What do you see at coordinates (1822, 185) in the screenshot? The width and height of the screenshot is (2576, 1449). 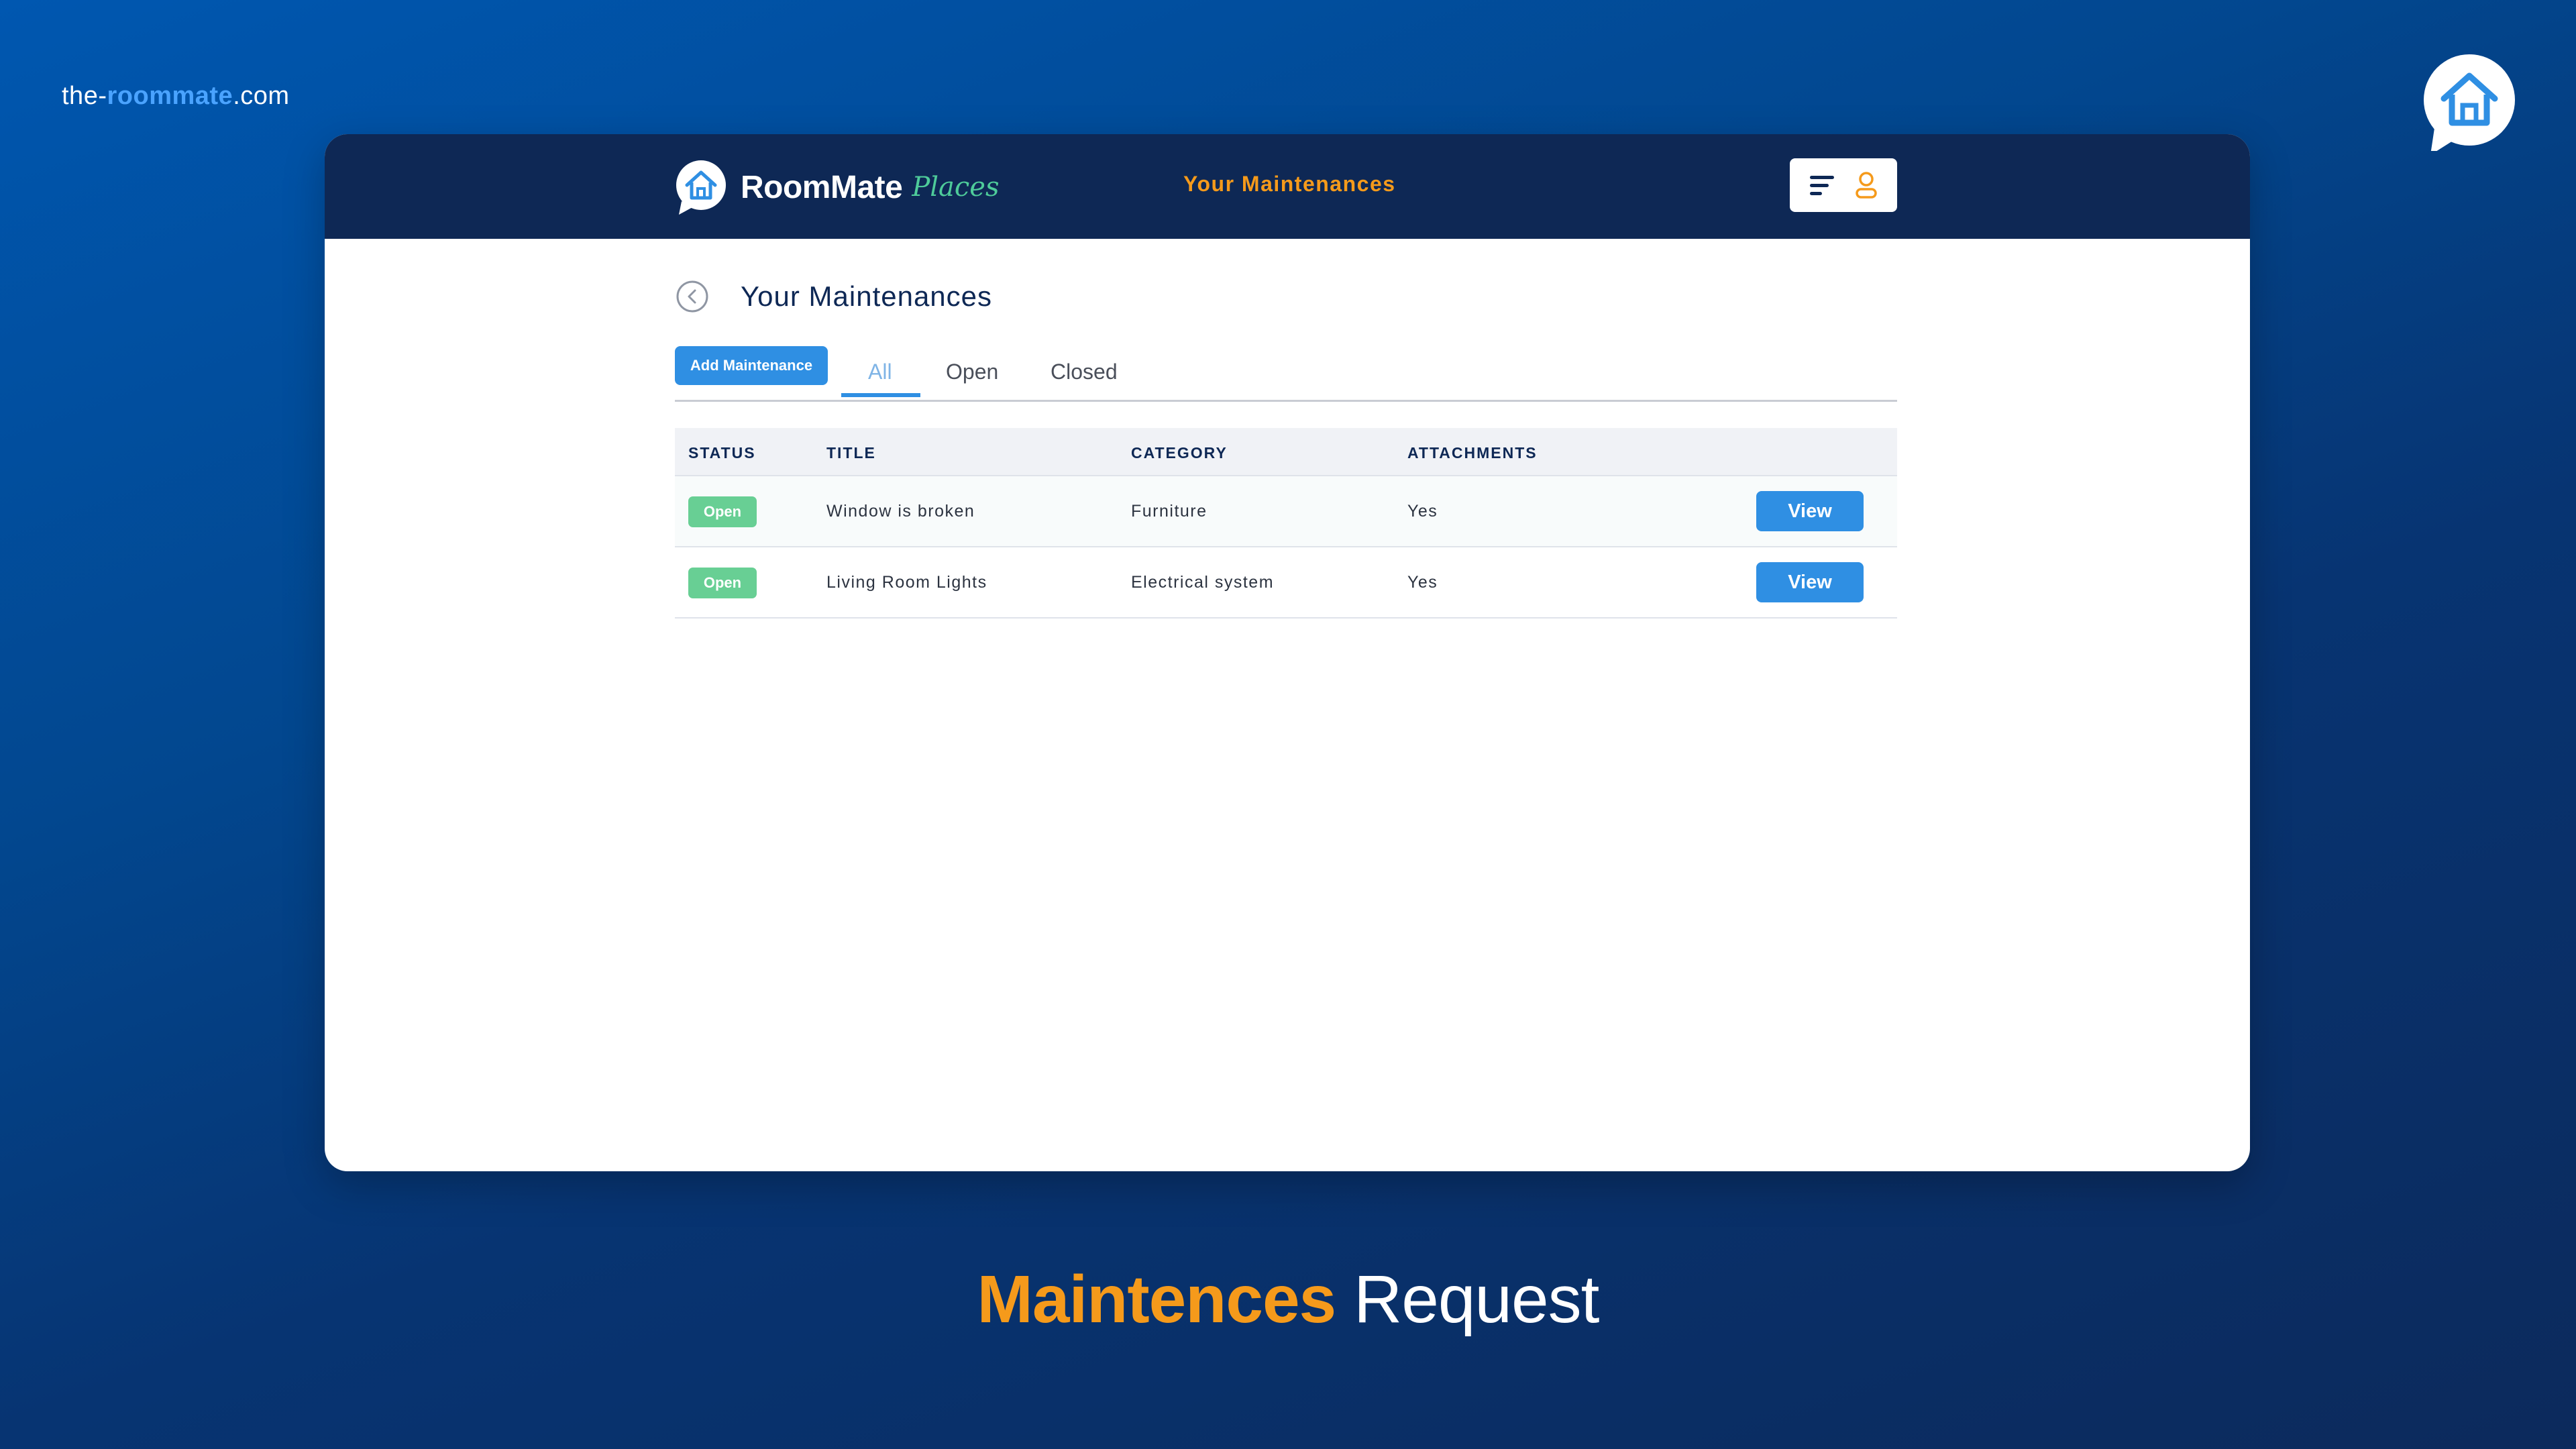 I see `menu-icon` at bounding box center [1822, 185].